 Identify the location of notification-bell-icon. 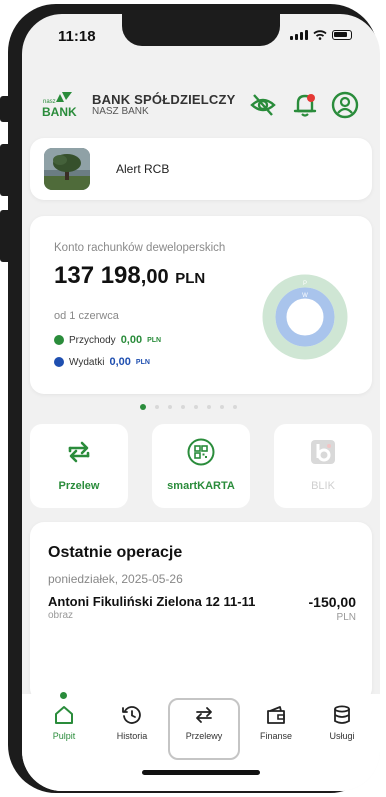
(305, 105).